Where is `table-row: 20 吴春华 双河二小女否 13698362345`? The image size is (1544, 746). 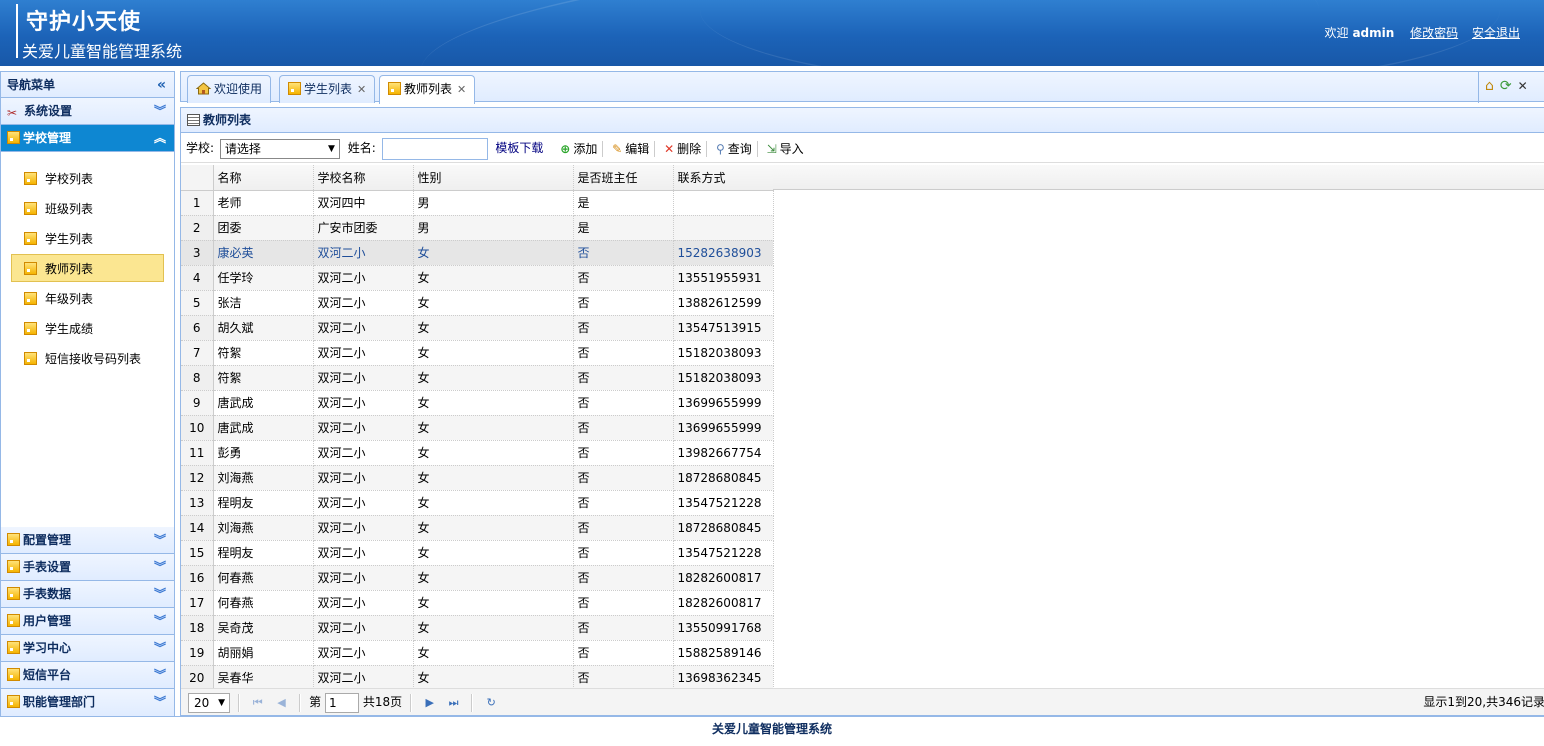
table-row: 20 吴春华 双河二小女否 13698362345 is located at coordinates (477, 677).